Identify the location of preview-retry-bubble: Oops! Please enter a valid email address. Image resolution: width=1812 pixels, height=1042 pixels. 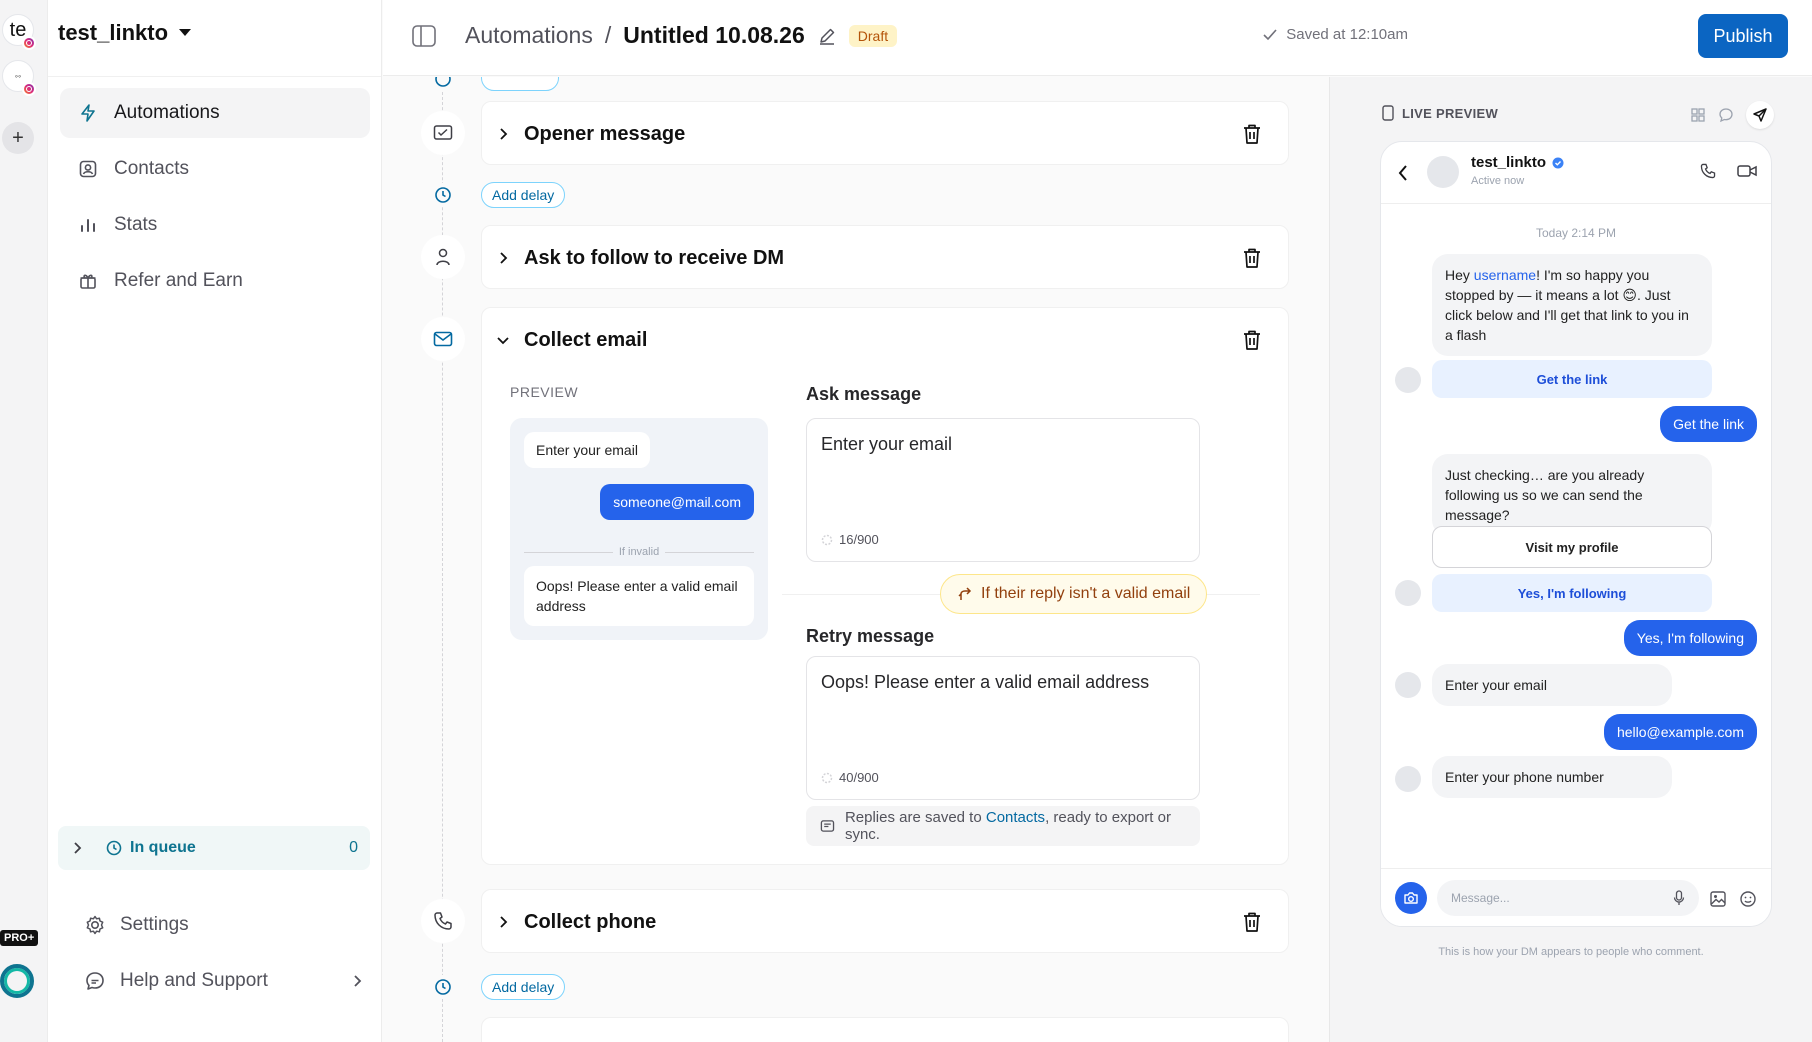
(639, 596).